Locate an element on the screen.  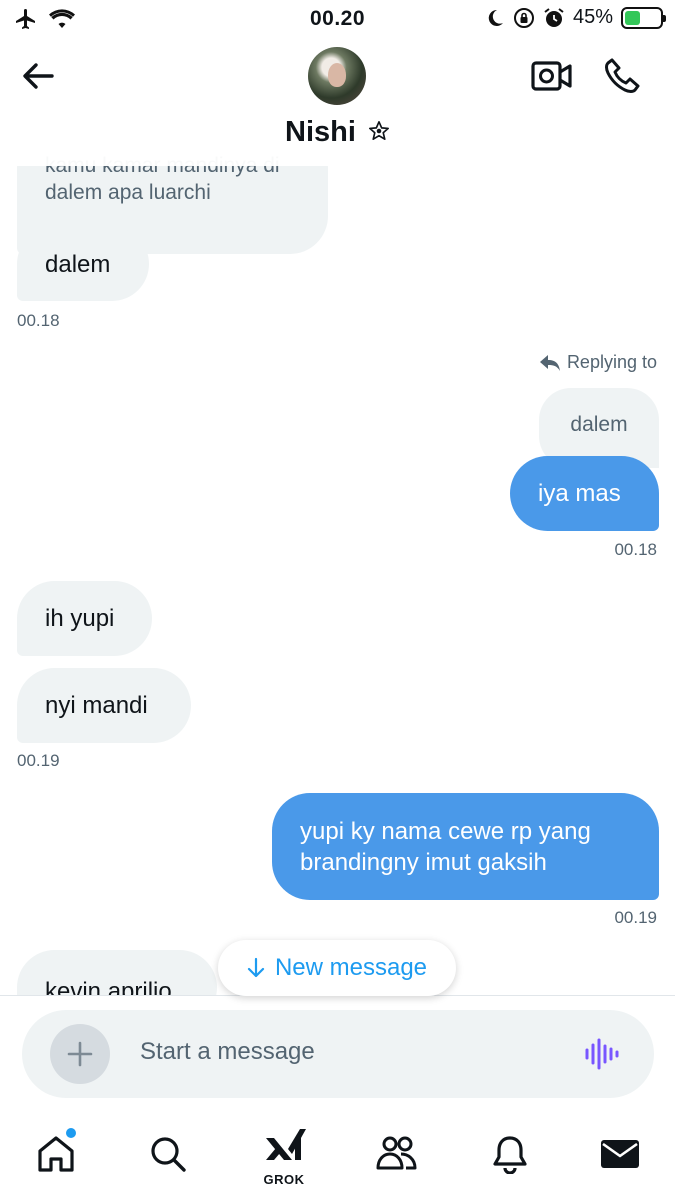
alarm-icon is located at coordinates (554, 17).